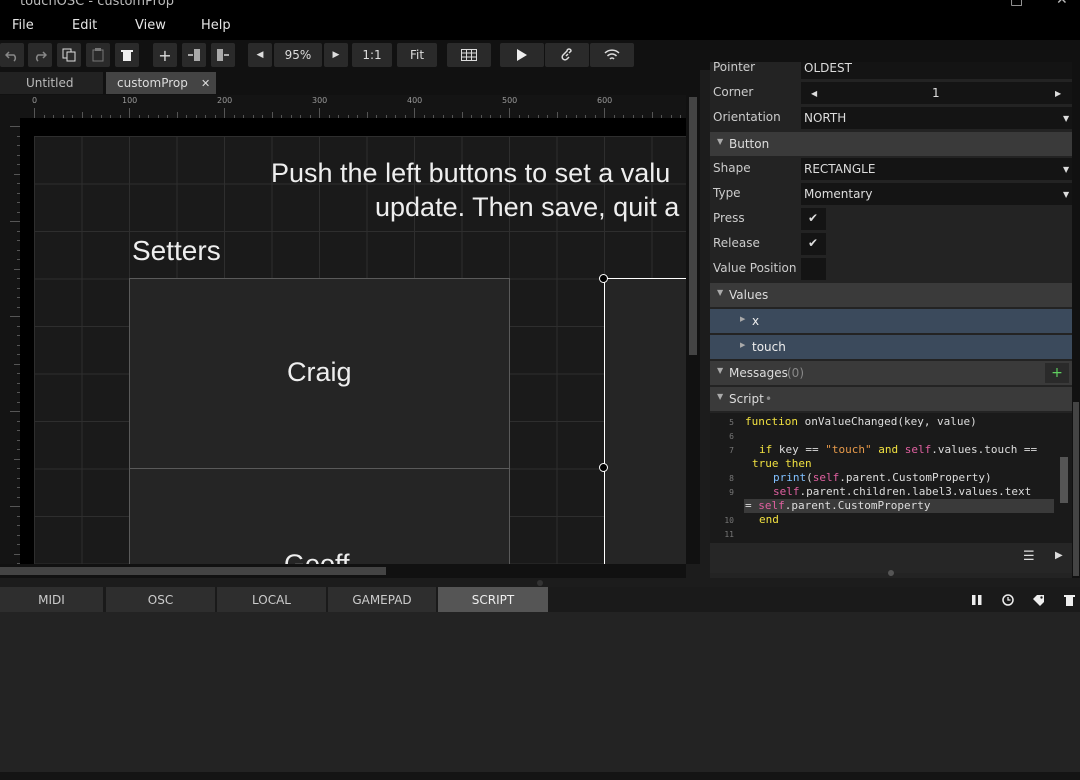  I want to click on canvas-horizontal-scrollbar, so click(343, 571).